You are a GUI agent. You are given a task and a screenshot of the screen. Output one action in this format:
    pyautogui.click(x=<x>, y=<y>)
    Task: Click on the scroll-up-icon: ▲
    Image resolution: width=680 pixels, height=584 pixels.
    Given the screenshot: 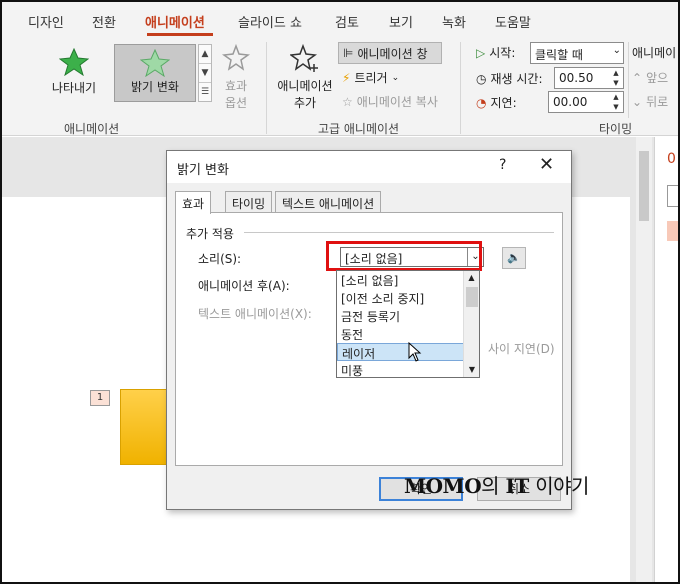 What is the action you would take?
    pyautogui.click(x=471, y=278)
    